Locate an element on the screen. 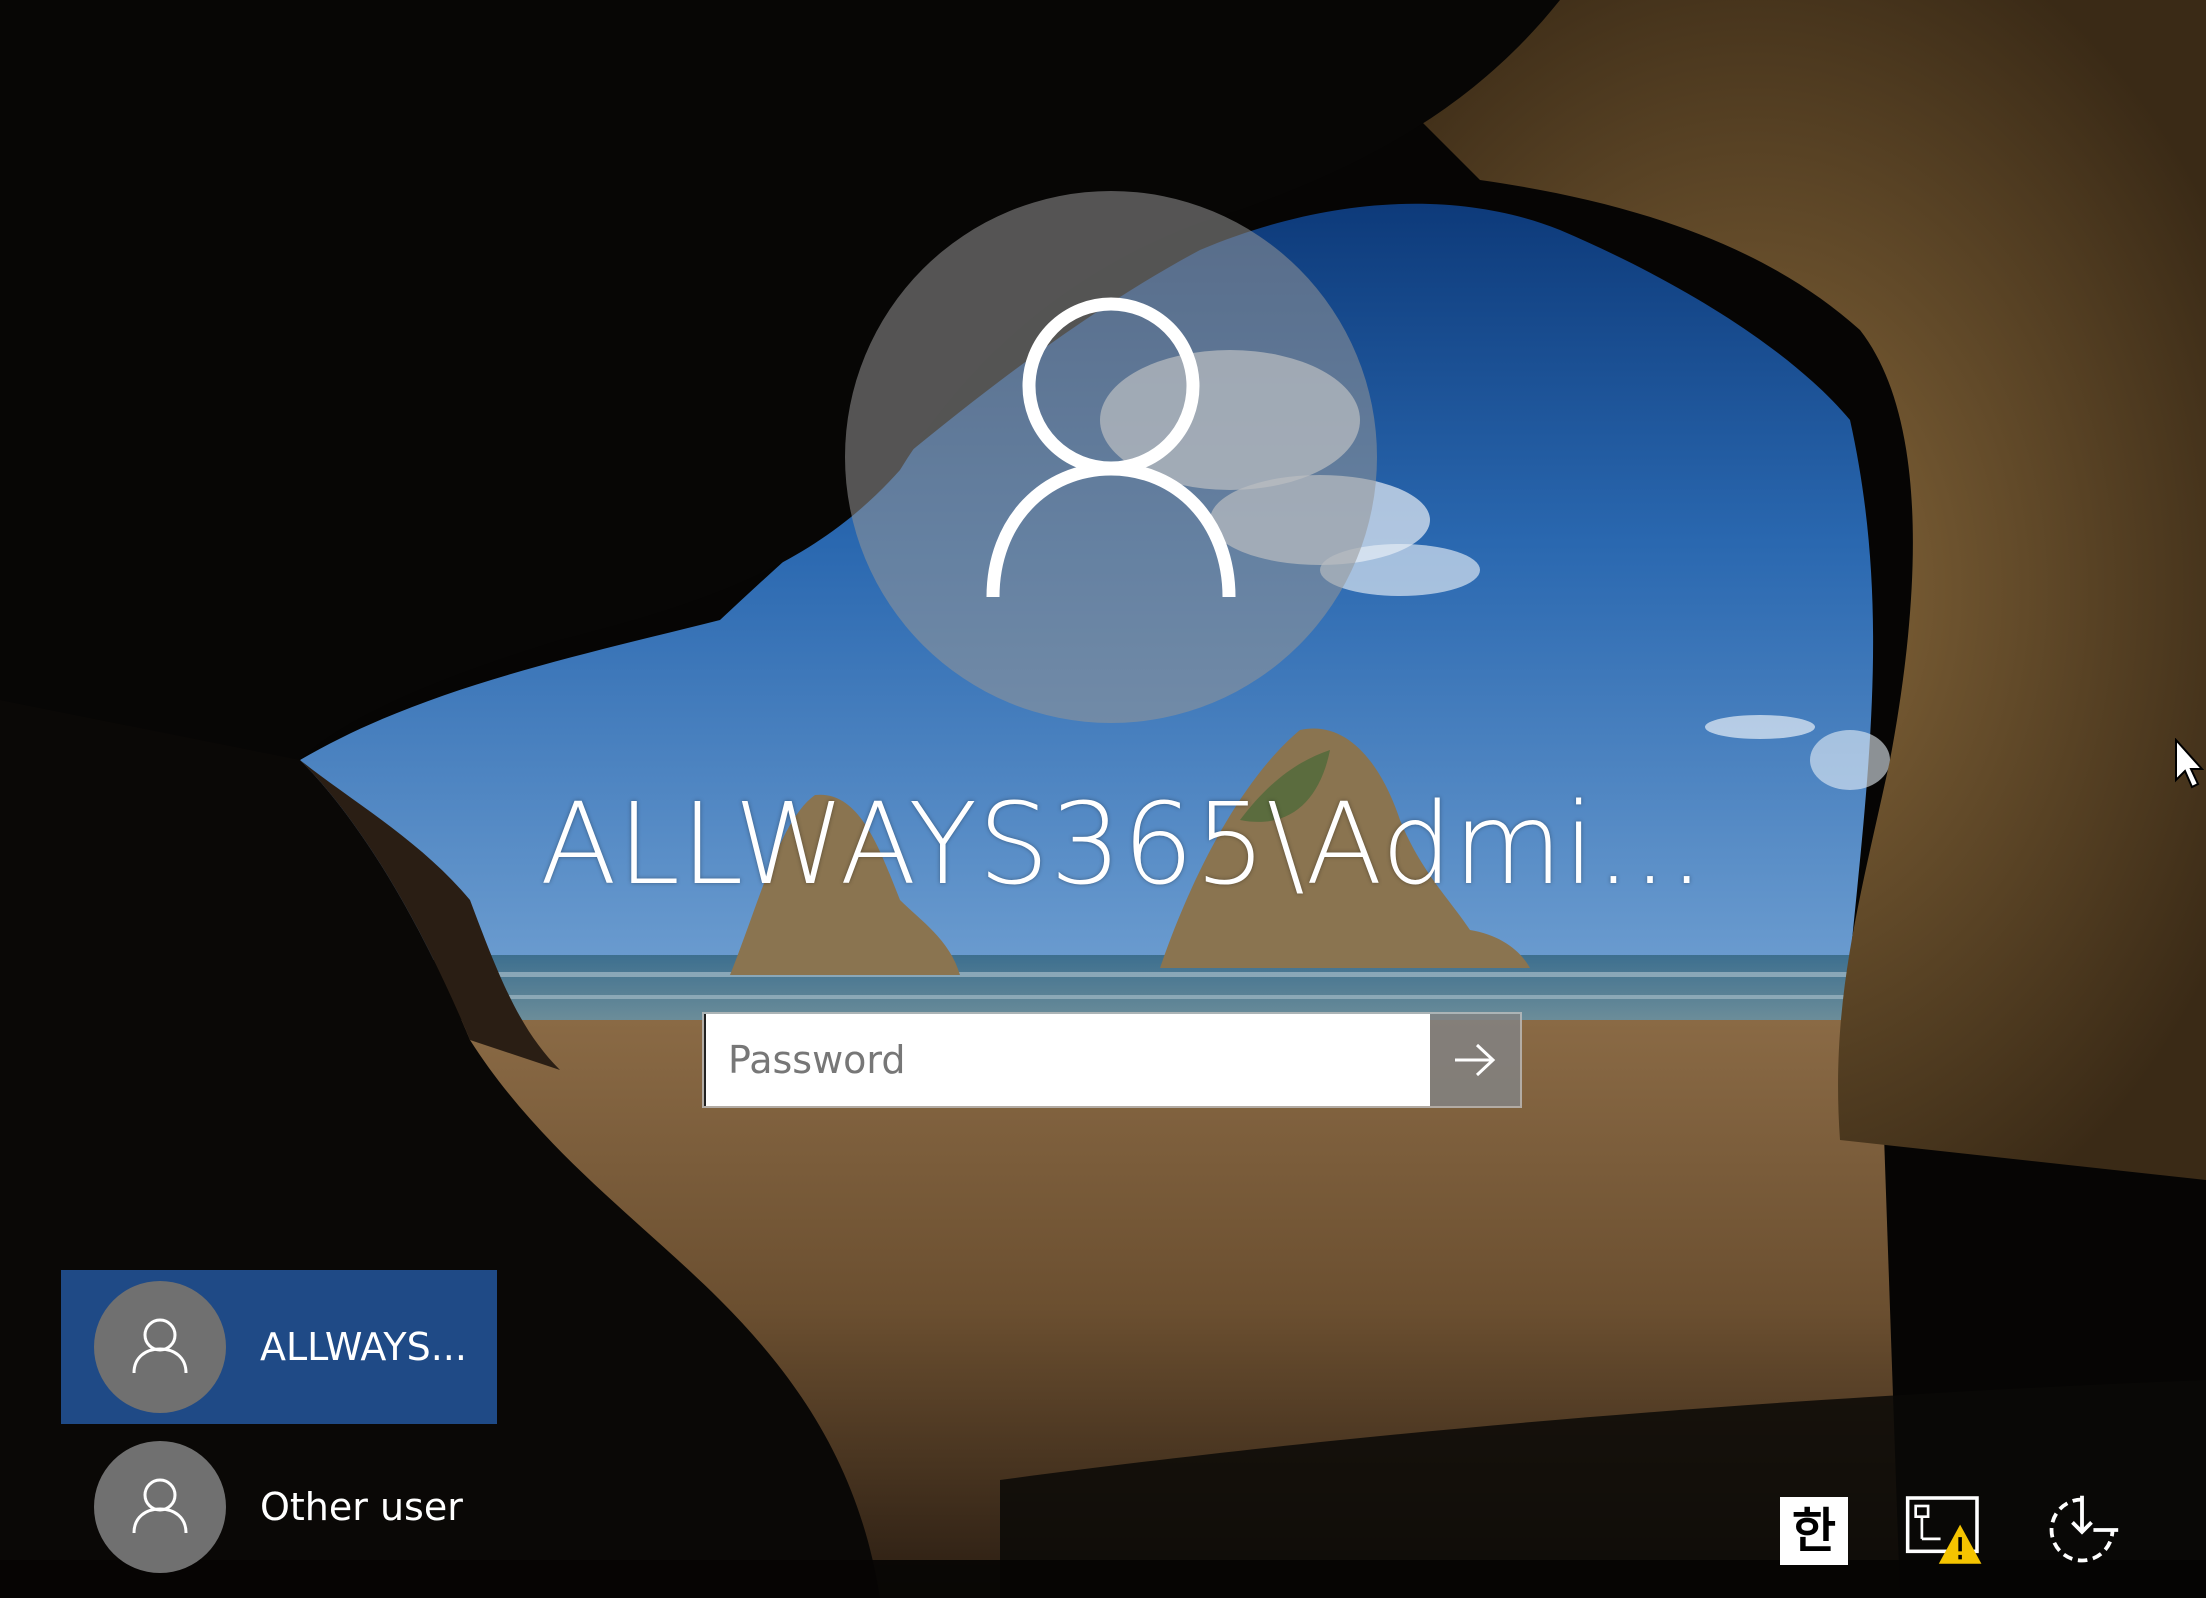 This screenshot has width=2206, height=1598. network-warning-icon is located at coordinates (1945, 1530).